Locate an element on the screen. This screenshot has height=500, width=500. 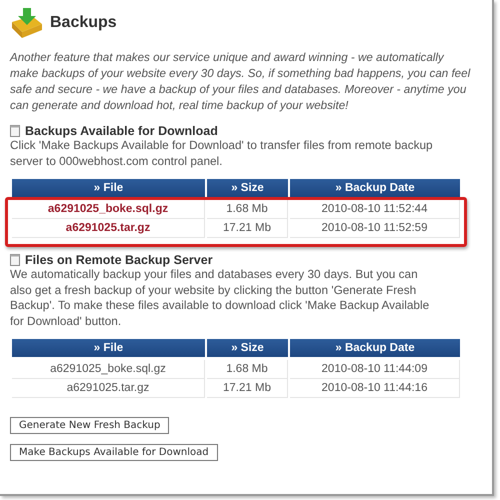
table-cell: 2010-08-10 11:44:16 is located at coordinates (375, 388).